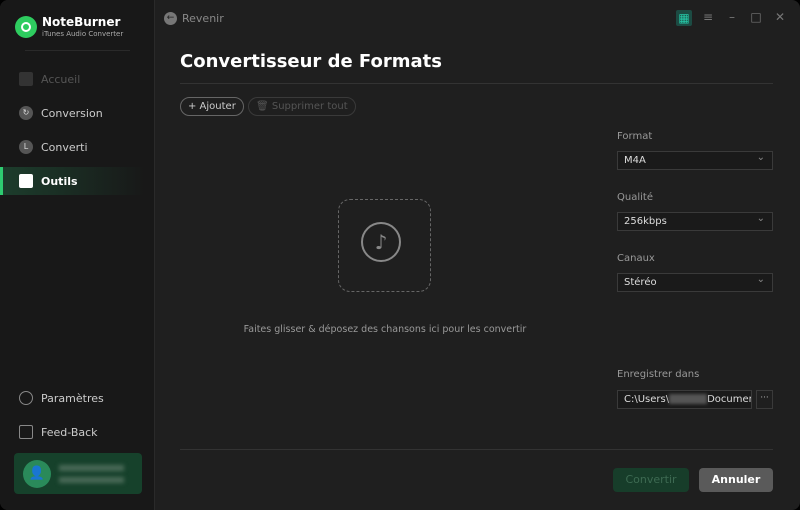 This screenshot has width=800, height=510. What do you see at coordinates (635, 197) in the screenshot?
I see `quality-label: Qualité` at bounding box center [635, 197].